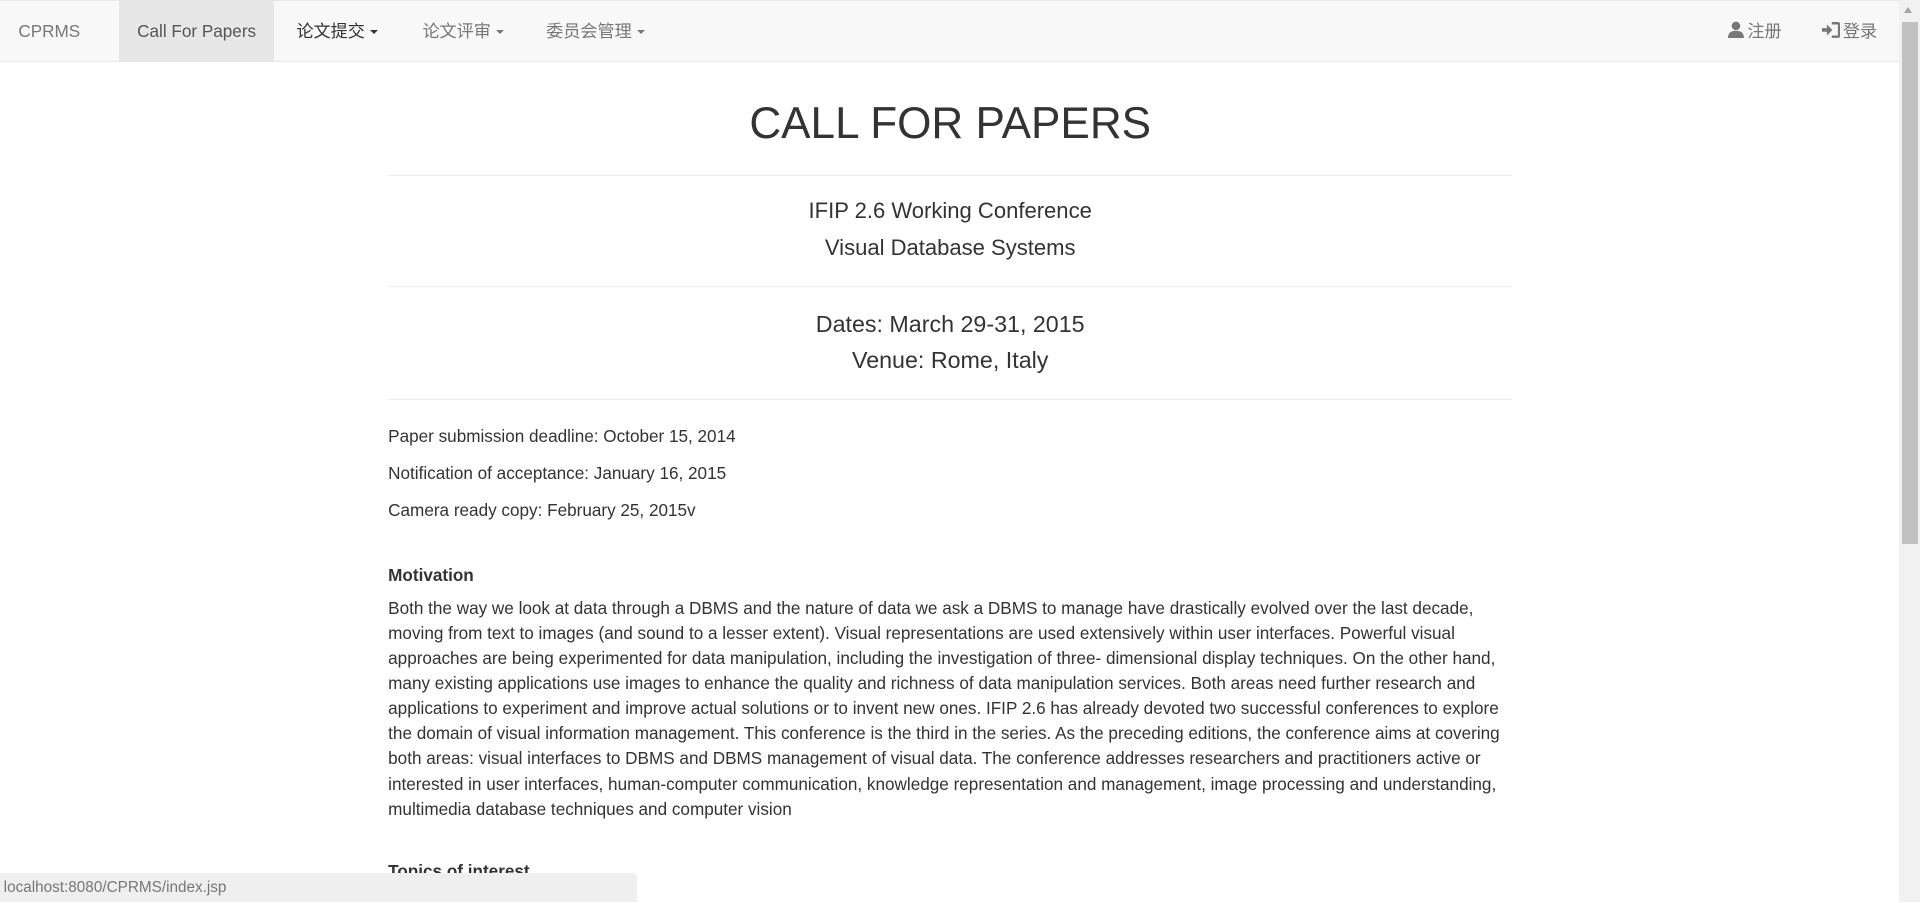 The width and height of the screenshot is (1920, 903). Describe the element at coordinates (950, 247) in the screenshot. I see `conference-line-2: Visual Database Systems` at that location.